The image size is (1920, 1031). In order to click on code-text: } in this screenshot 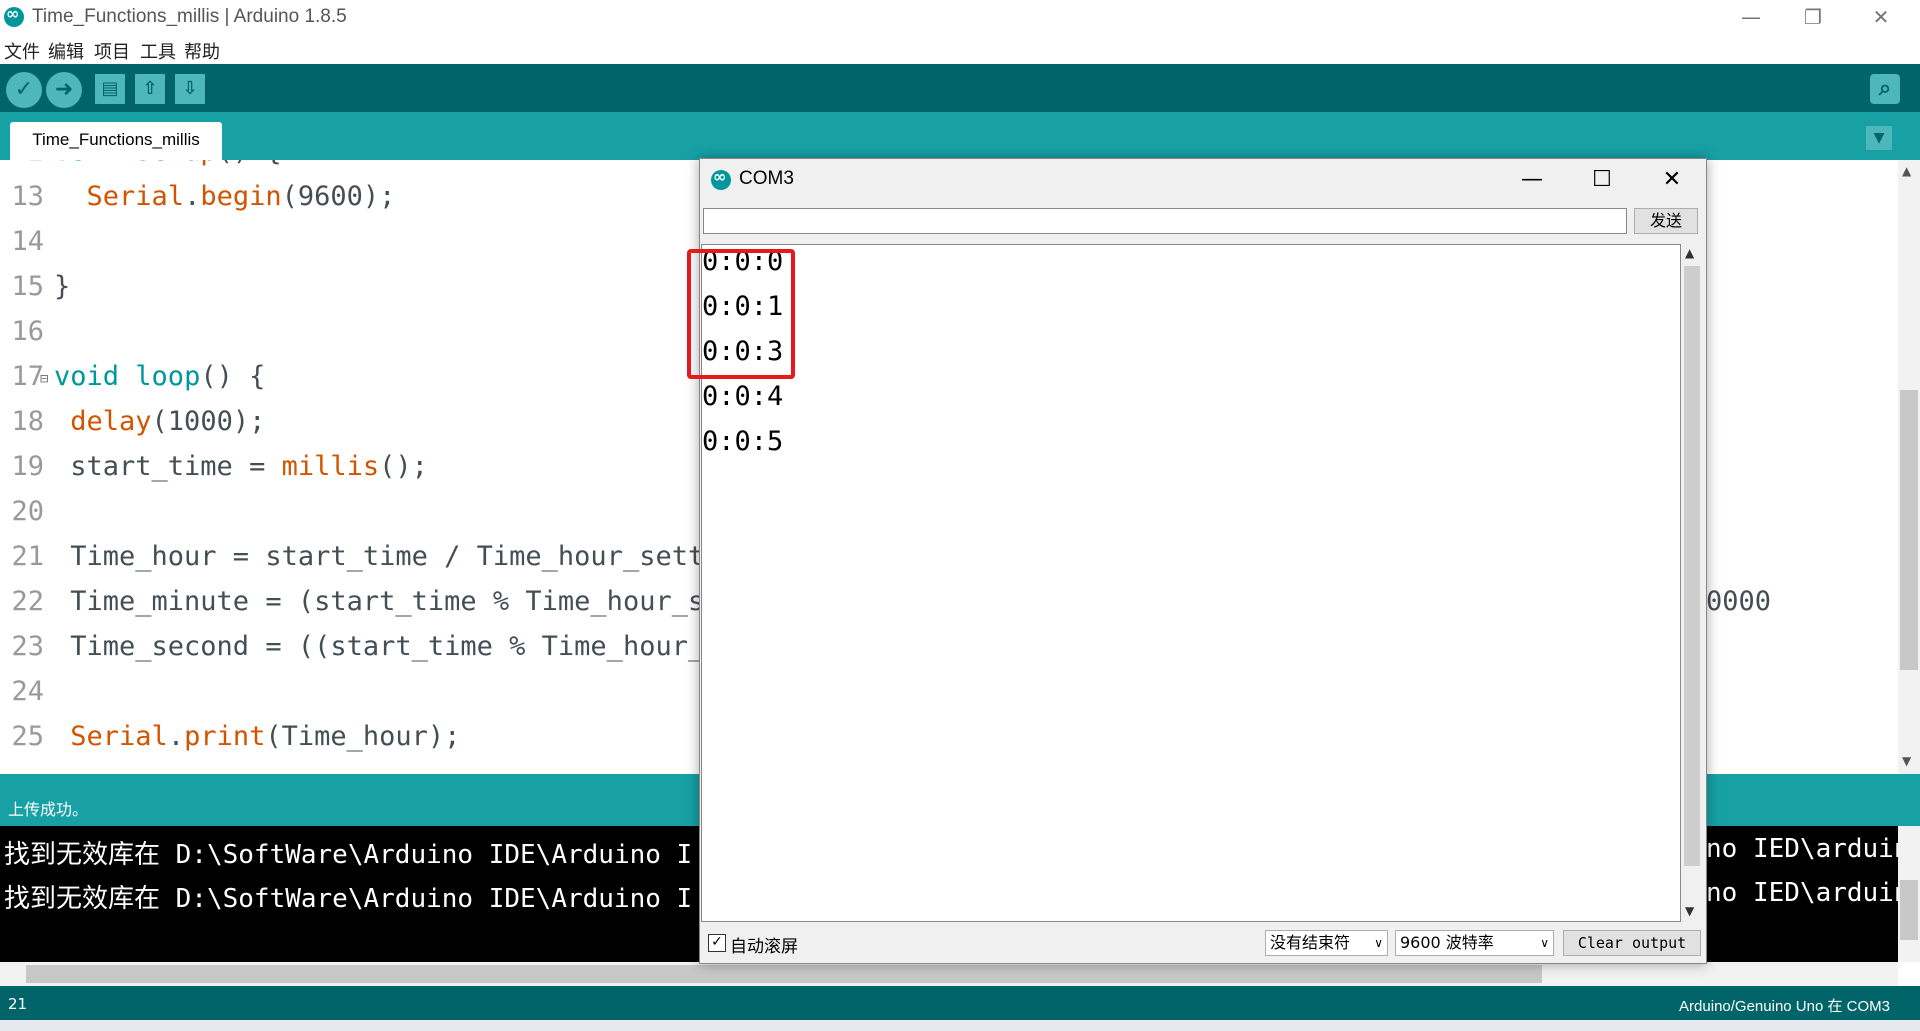, I will do `click(62, 286)`.